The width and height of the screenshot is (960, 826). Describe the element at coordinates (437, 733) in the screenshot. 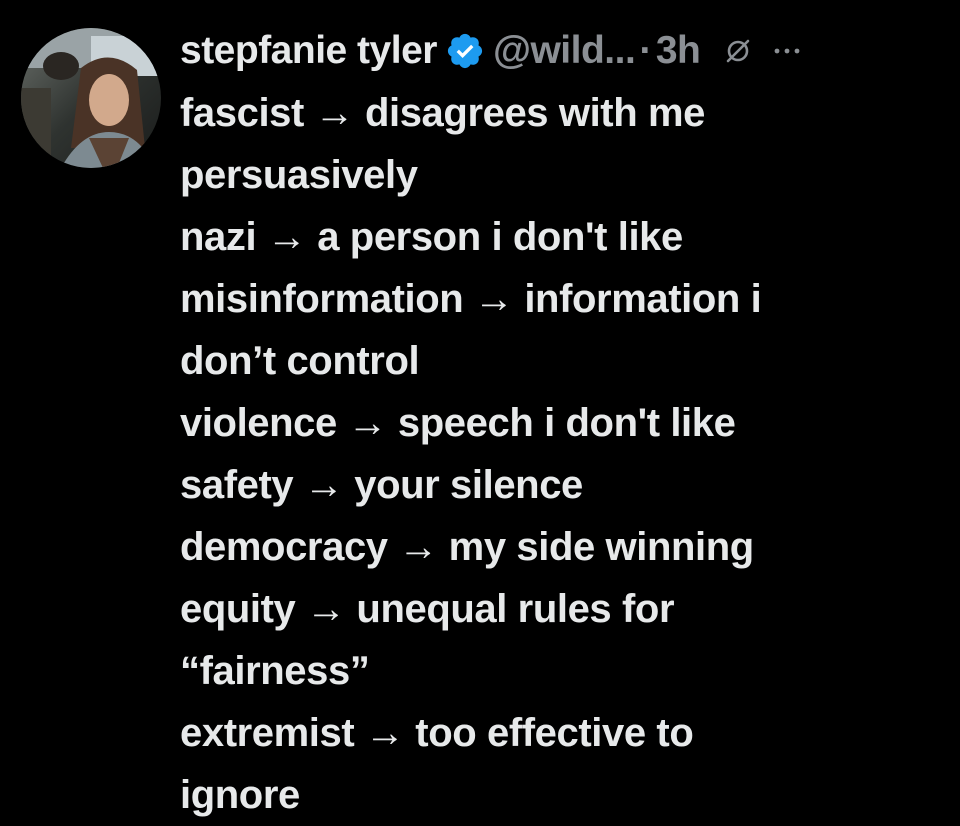

I see `tweet-text-line: extremist → too effective to` at that location.